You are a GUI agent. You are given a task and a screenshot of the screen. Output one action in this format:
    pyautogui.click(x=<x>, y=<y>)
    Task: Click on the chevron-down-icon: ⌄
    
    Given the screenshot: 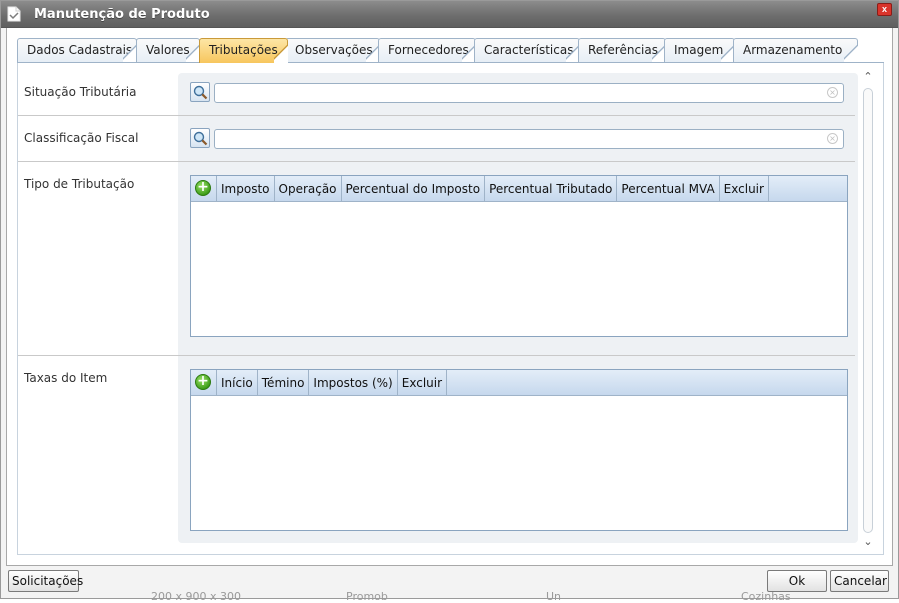 What is the action you would take?
    pyautogui.click(x=868, y=542)
    